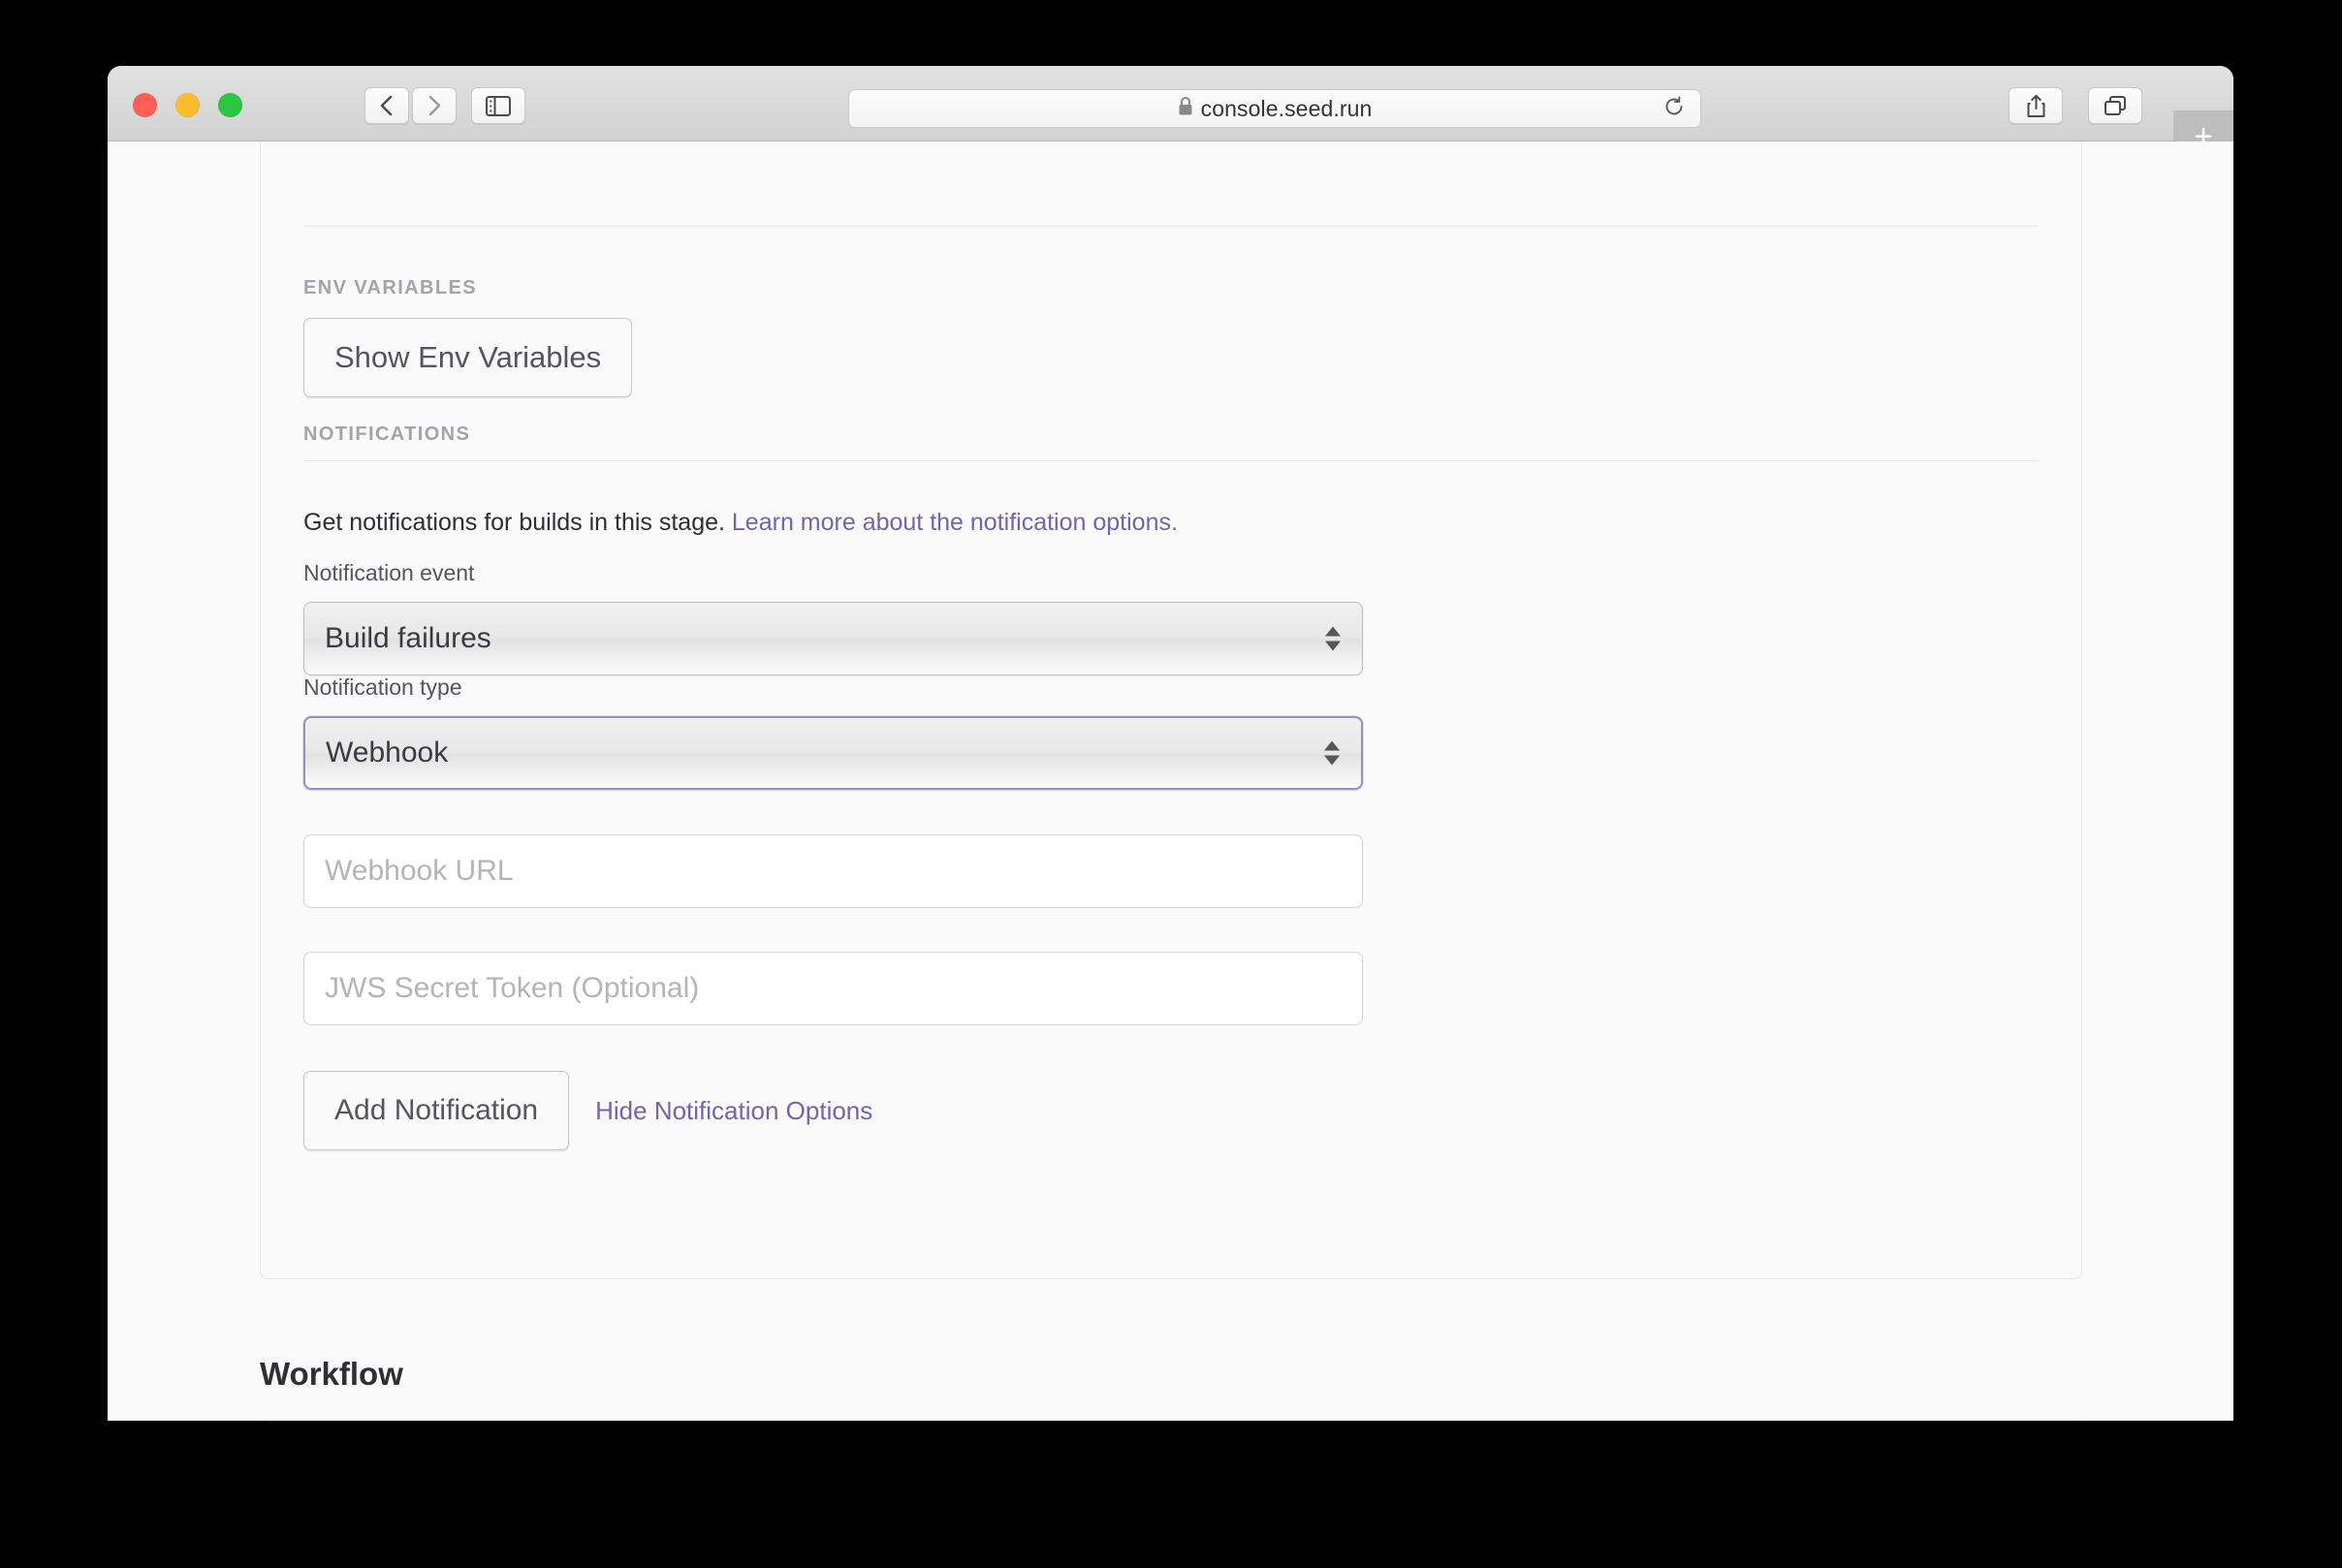 This screenshot has width=2342, height=1568. I want to click on maximize-window-button, so click(230, 105).